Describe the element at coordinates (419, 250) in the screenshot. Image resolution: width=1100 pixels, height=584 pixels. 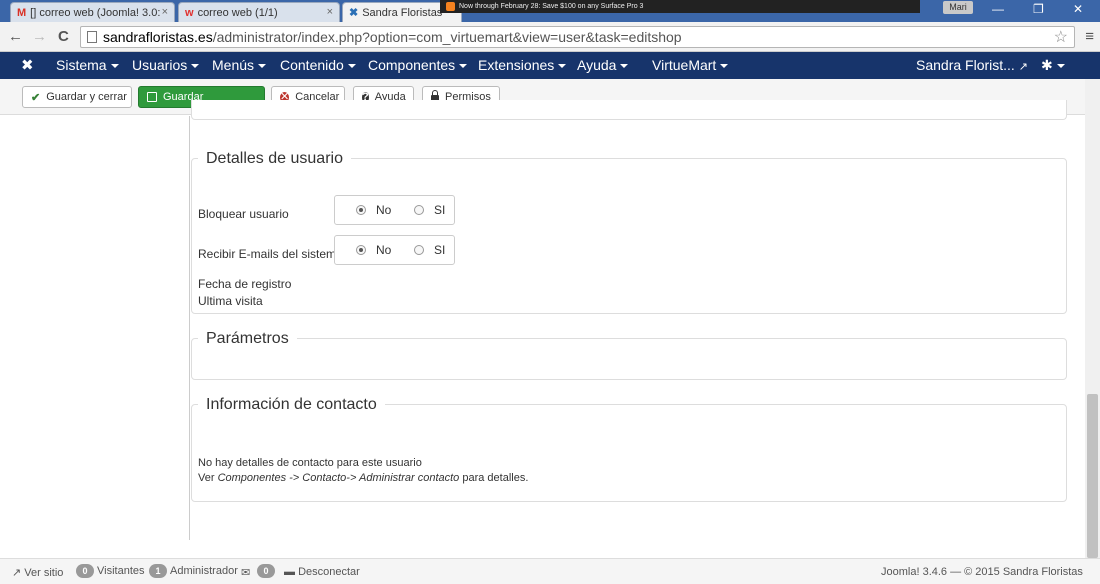
I see `system-emails-radio-yes` at that location.